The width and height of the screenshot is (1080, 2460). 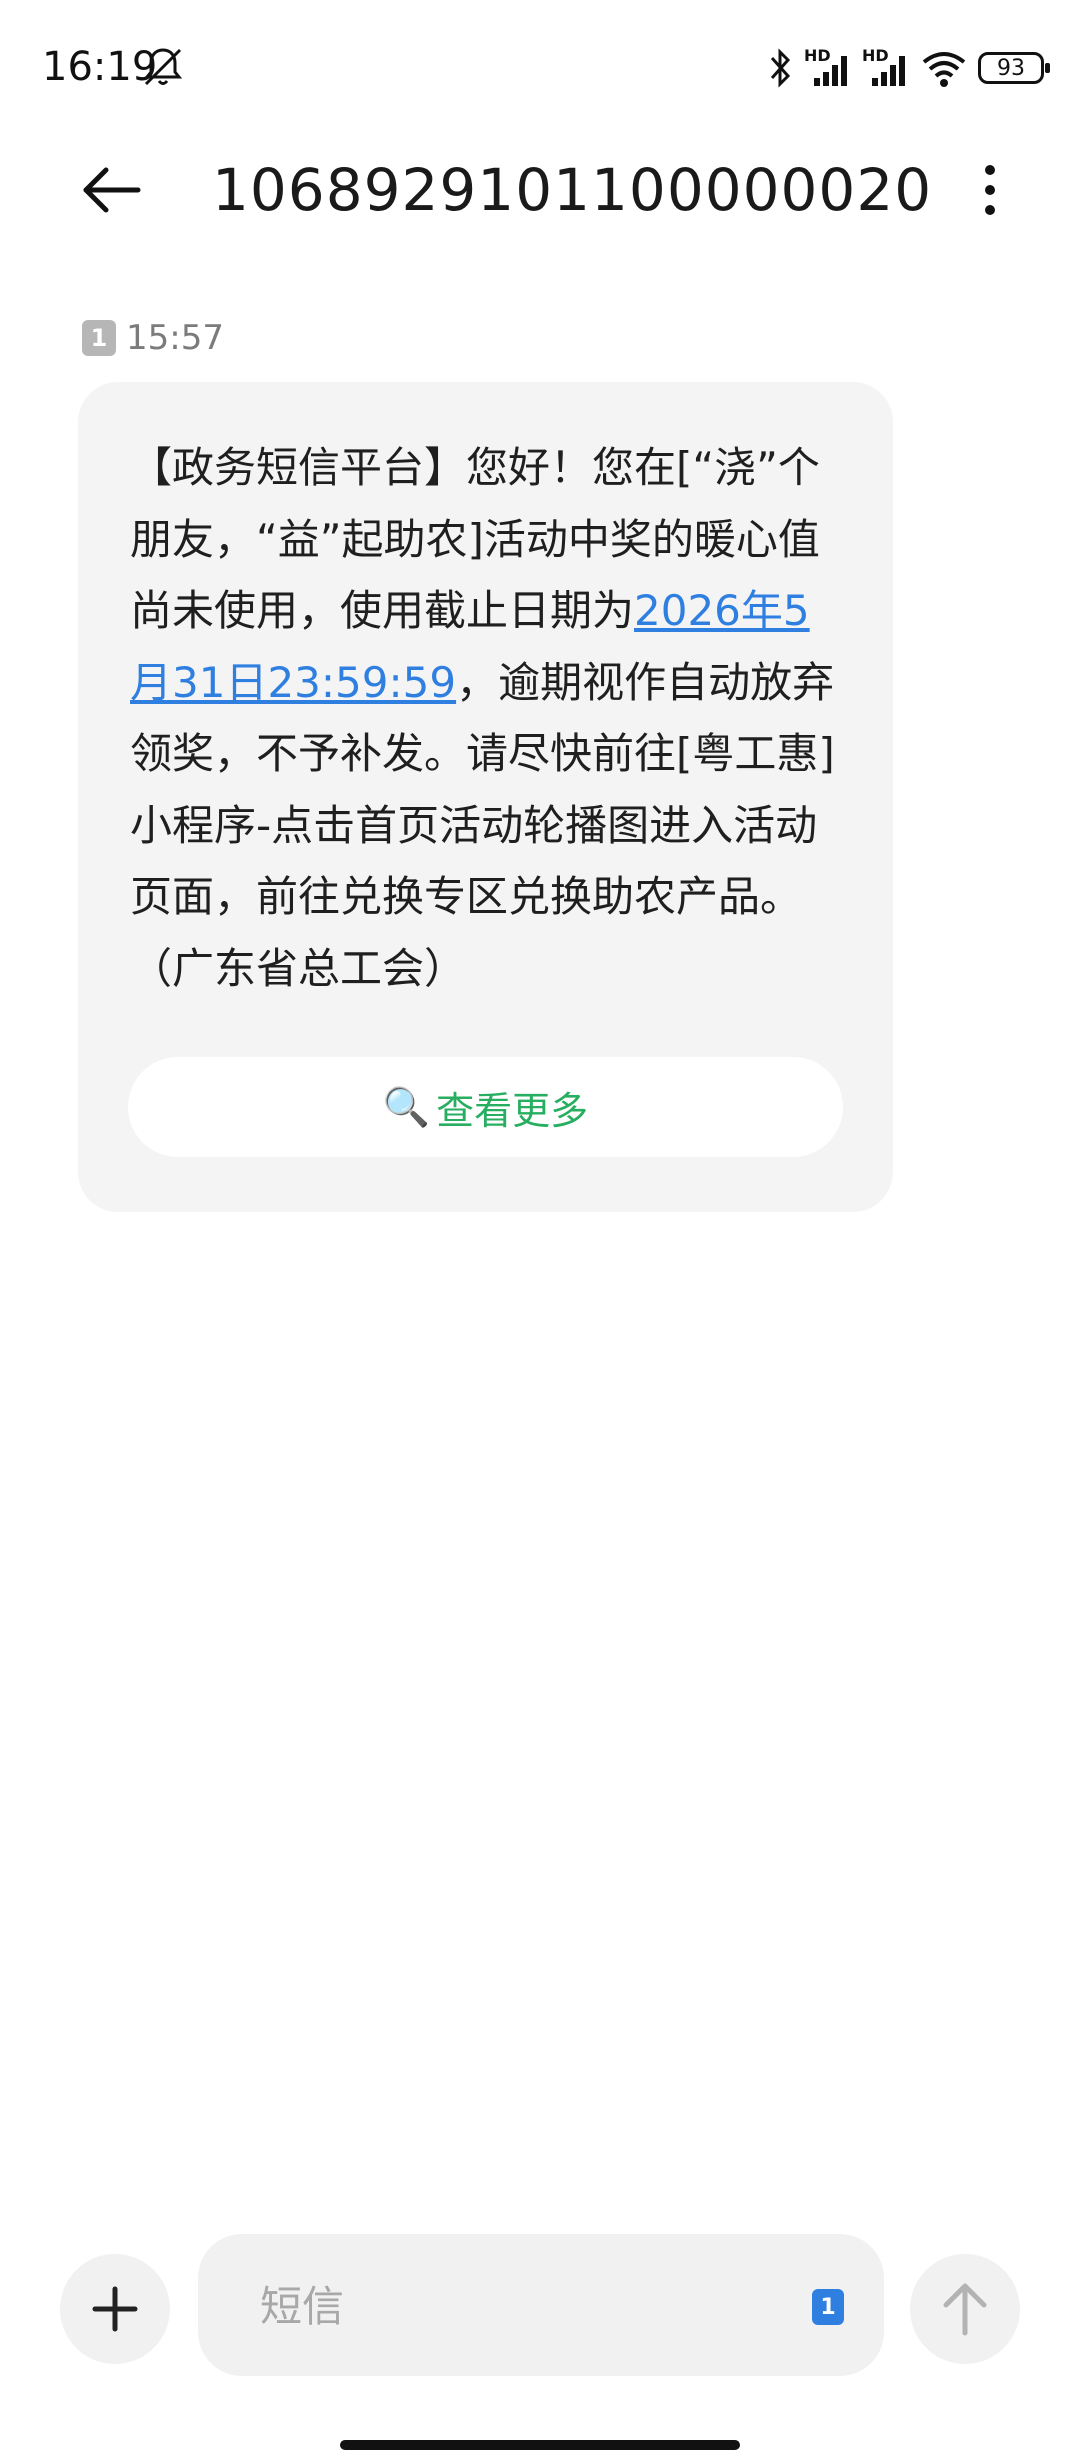 I want to click on conversation-header: 1068929101100000020, so click(x=540, y=190).